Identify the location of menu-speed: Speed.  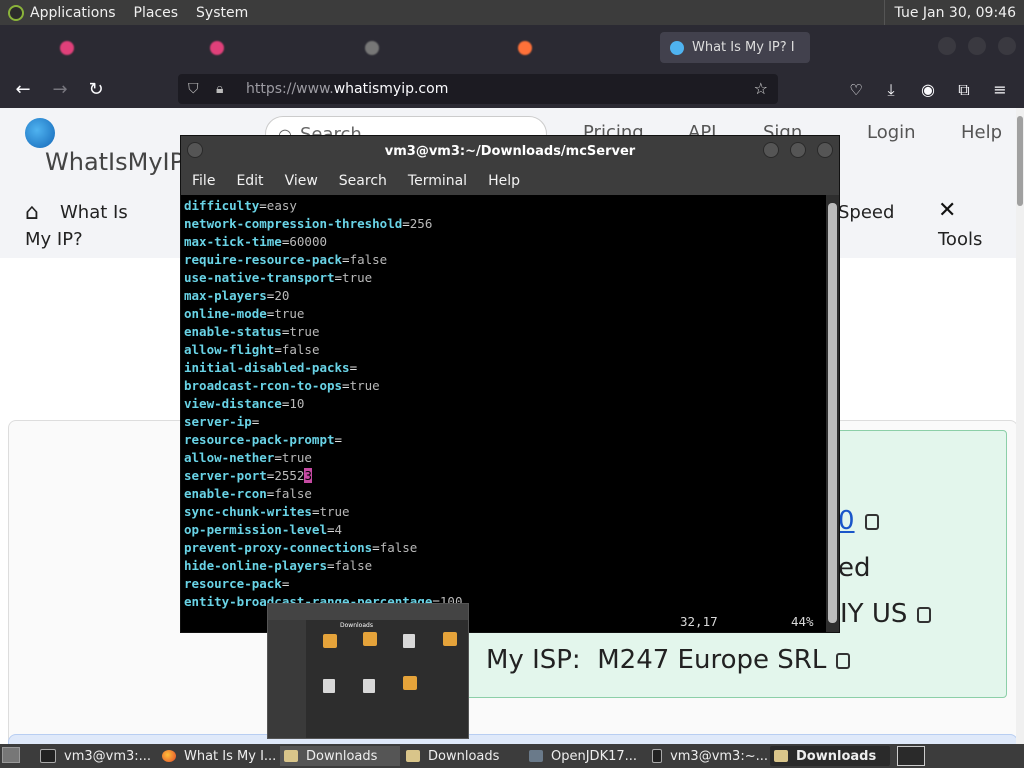
(866, 212).